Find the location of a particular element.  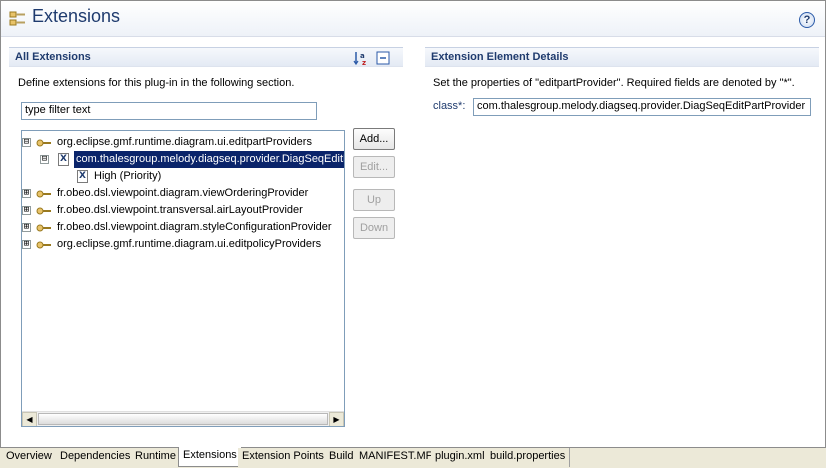

svg-text: z is located at coordinates (364, 62).